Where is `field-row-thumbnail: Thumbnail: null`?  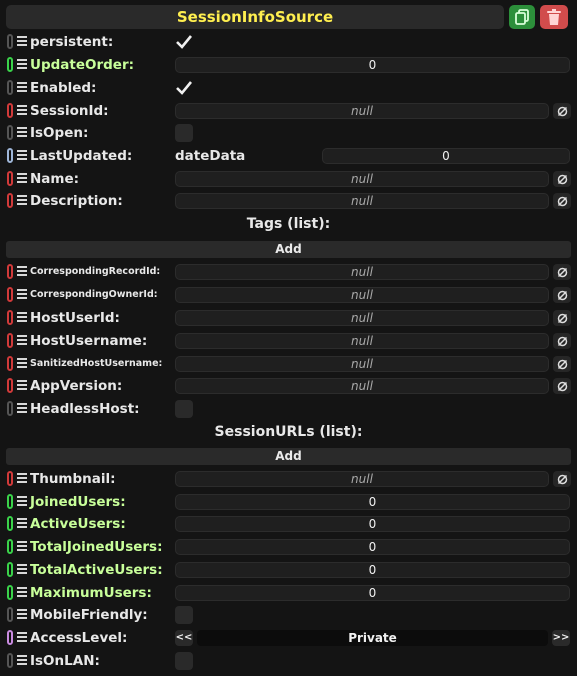 field-row-thumbnail: Thumbnail: null is located at coordinates (288, 479).